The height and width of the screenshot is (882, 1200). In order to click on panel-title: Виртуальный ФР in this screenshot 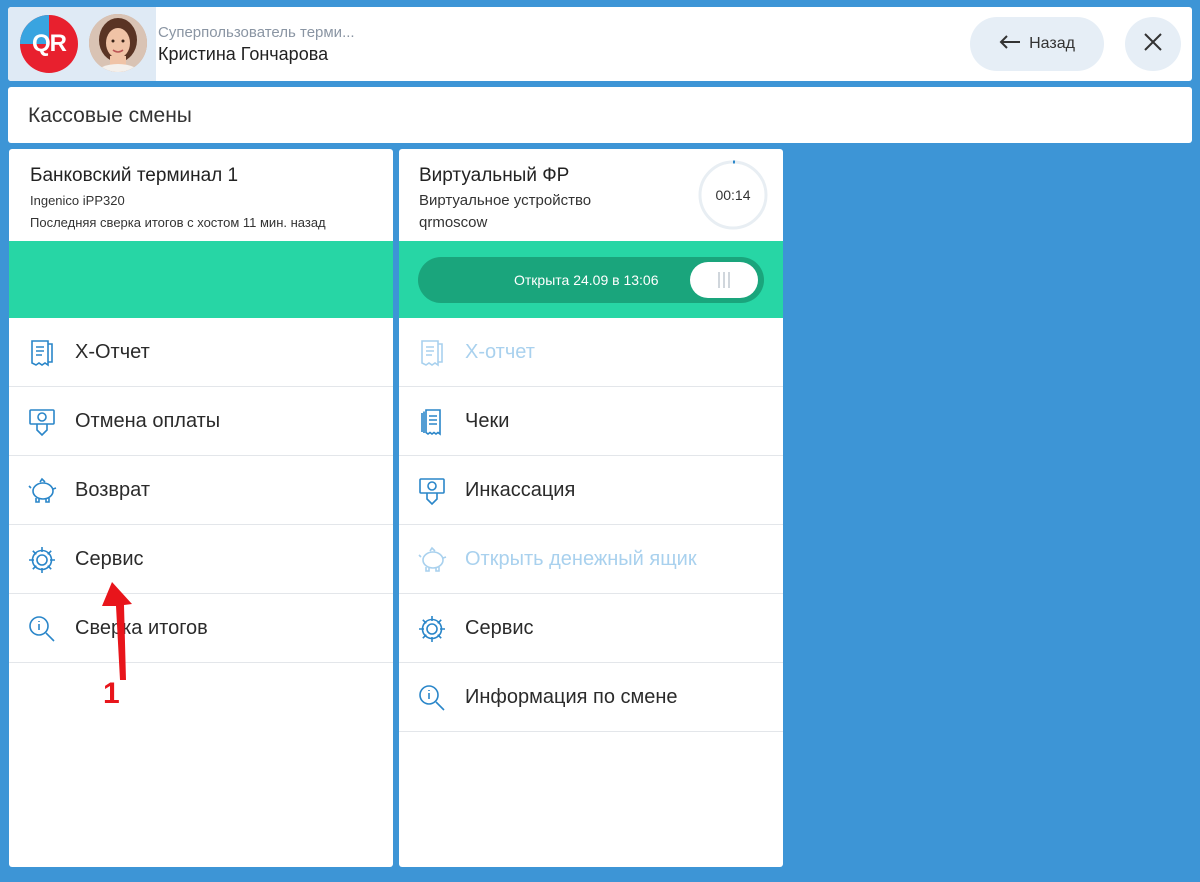, I will do `click(494, 175)`.